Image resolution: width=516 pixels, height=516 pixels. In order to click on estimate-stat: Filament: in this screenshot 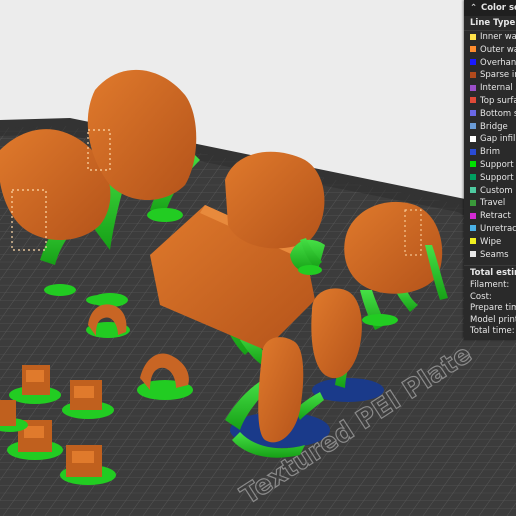, I will do `click(490, 285)`.